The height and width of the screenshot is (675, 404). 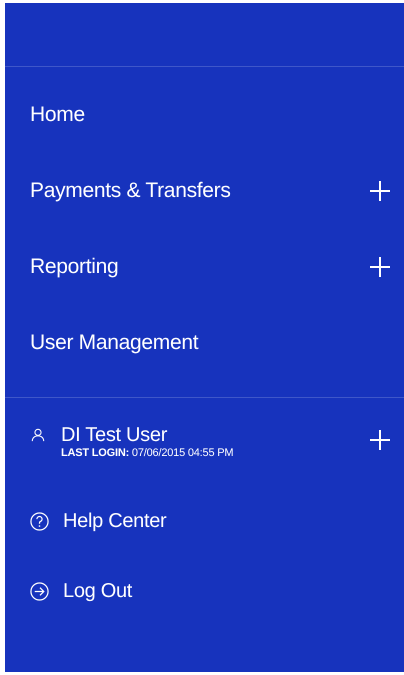 I want to click on menu-item: Home, so click(x=210, y=115).